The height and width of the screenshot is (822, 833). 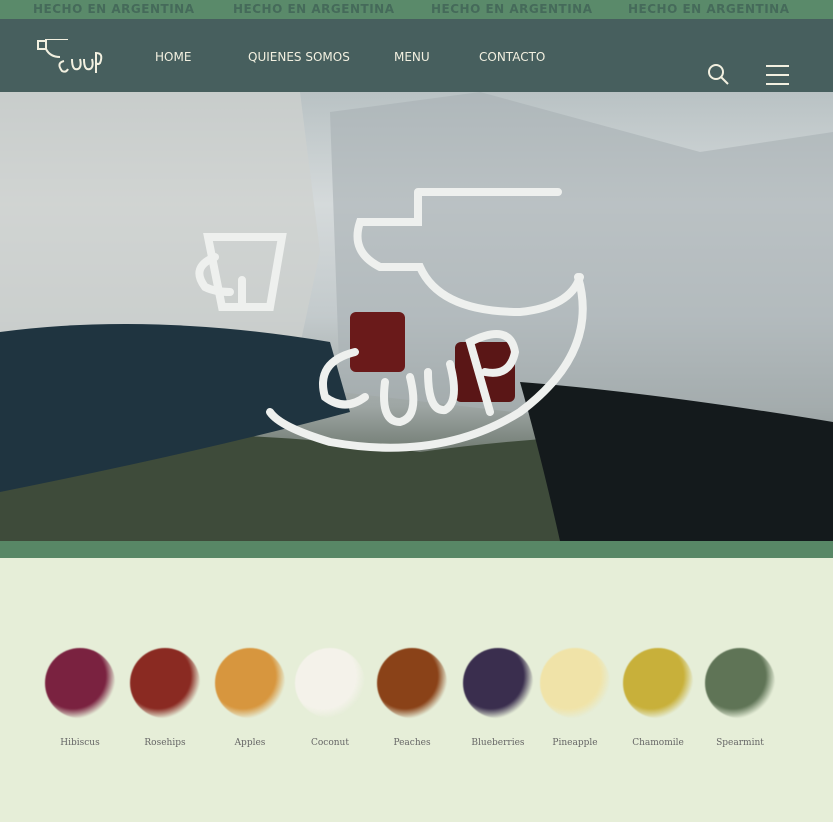 I want to click on ingredient-item: Peaches, so click(x=412, y=698).